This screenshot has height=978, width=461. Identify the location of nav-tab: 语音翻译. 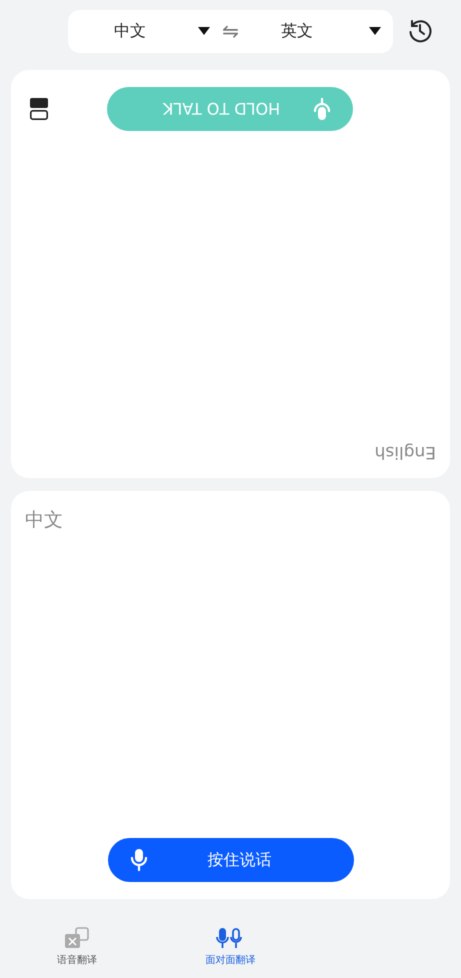
(77, 939).